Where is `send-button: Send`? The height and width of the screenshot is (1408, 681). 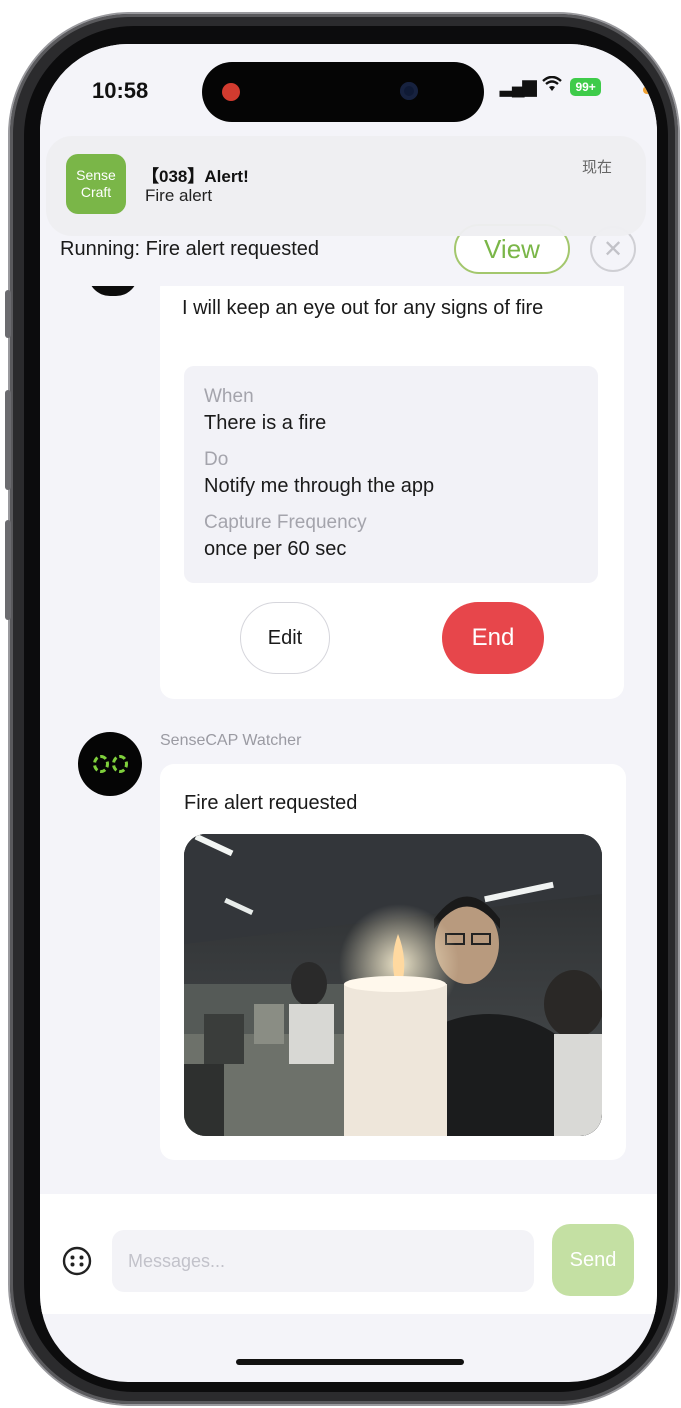
send-button: Send is located at coordinates (593, 1260).